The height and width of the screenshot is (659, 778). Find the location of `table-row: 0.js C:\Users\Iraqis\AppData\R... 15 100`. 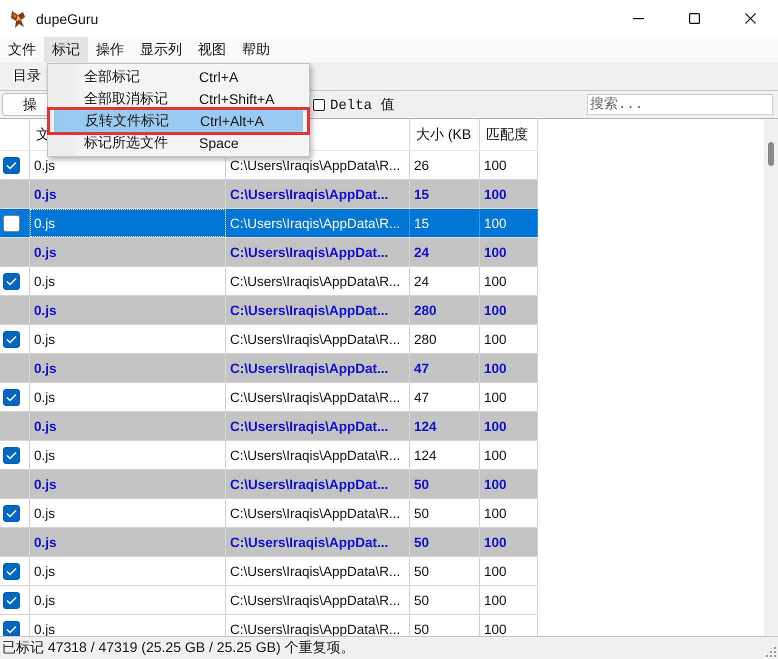

table-row: 0.js C:\Users\Iraqis\AppData\R... 15 100 is located at coordinates (269, 223).